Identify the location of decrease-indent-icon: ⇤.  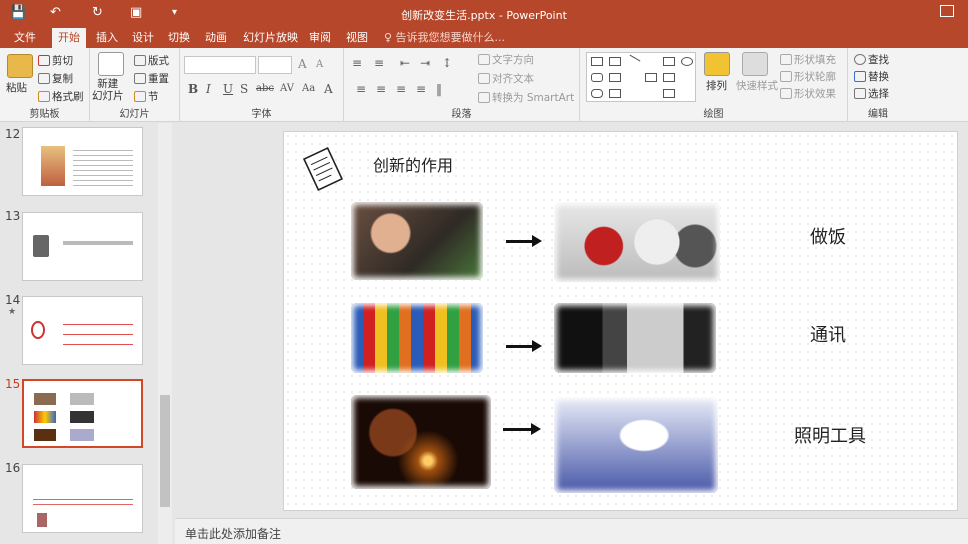
(405, 63).